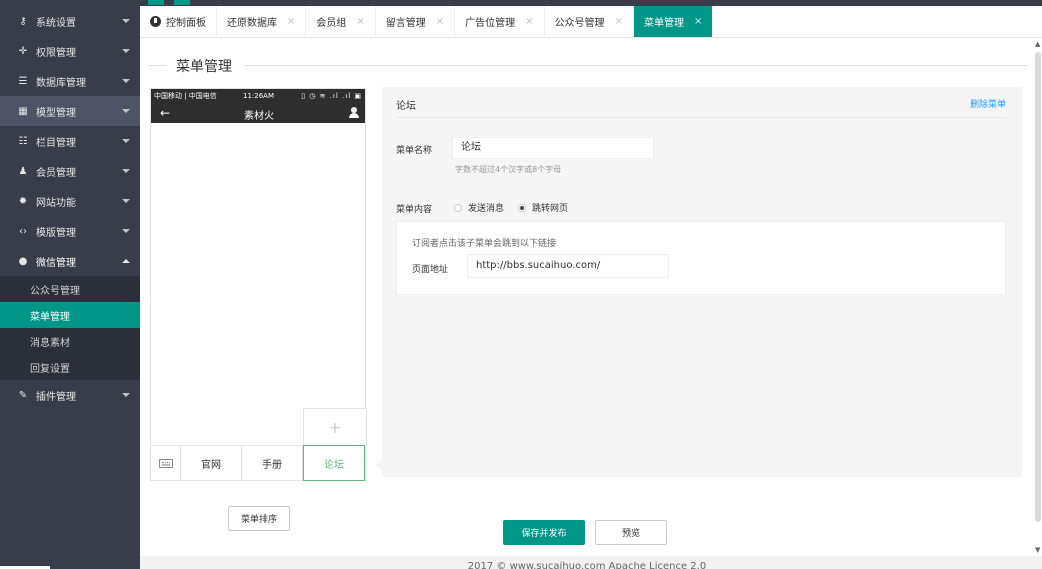 The image size is (1042, 569). What do you see at coordinates (56, 173) in the screenshot?
I see `sidebar-item-label: 会员管理` at bounding box center [56, 173].